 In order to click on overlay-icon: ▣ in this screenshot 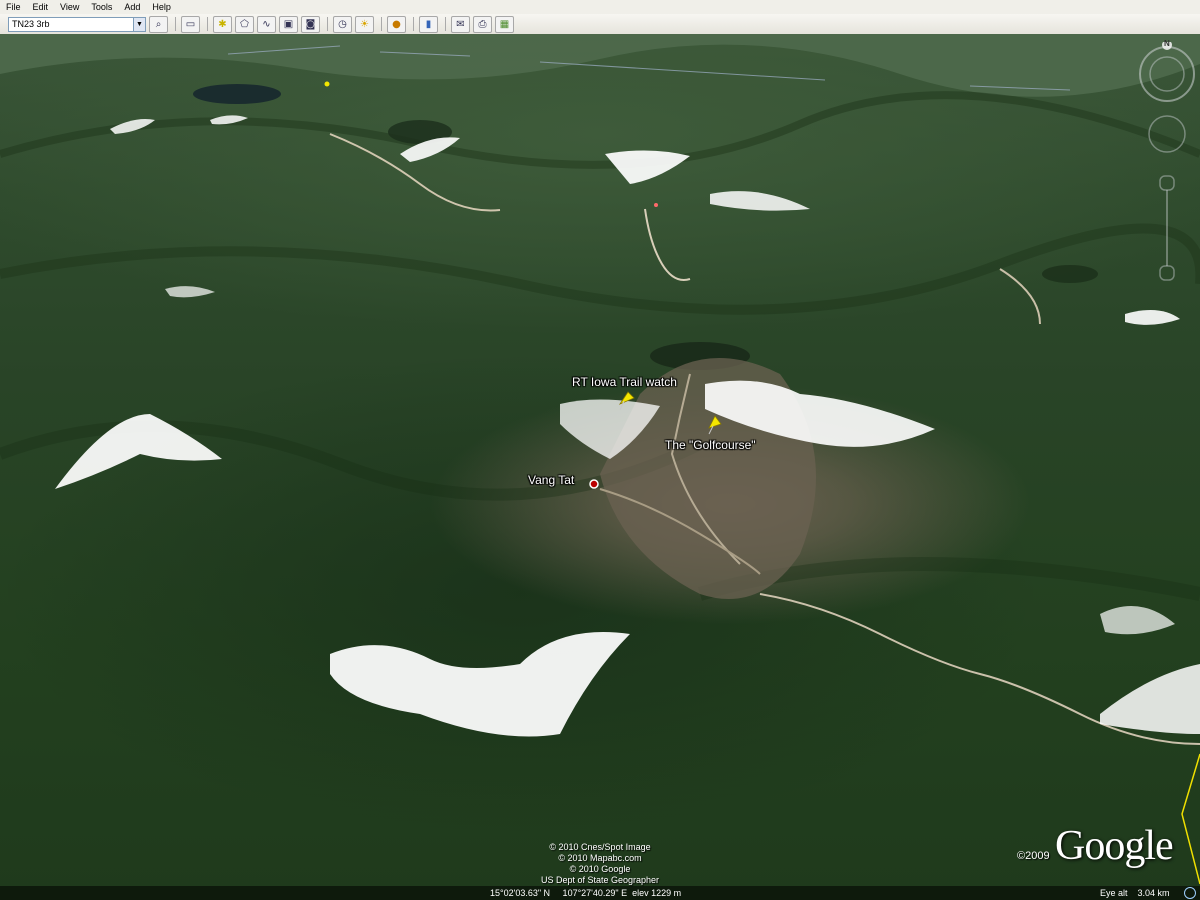, I will do `click(288, 24)`.